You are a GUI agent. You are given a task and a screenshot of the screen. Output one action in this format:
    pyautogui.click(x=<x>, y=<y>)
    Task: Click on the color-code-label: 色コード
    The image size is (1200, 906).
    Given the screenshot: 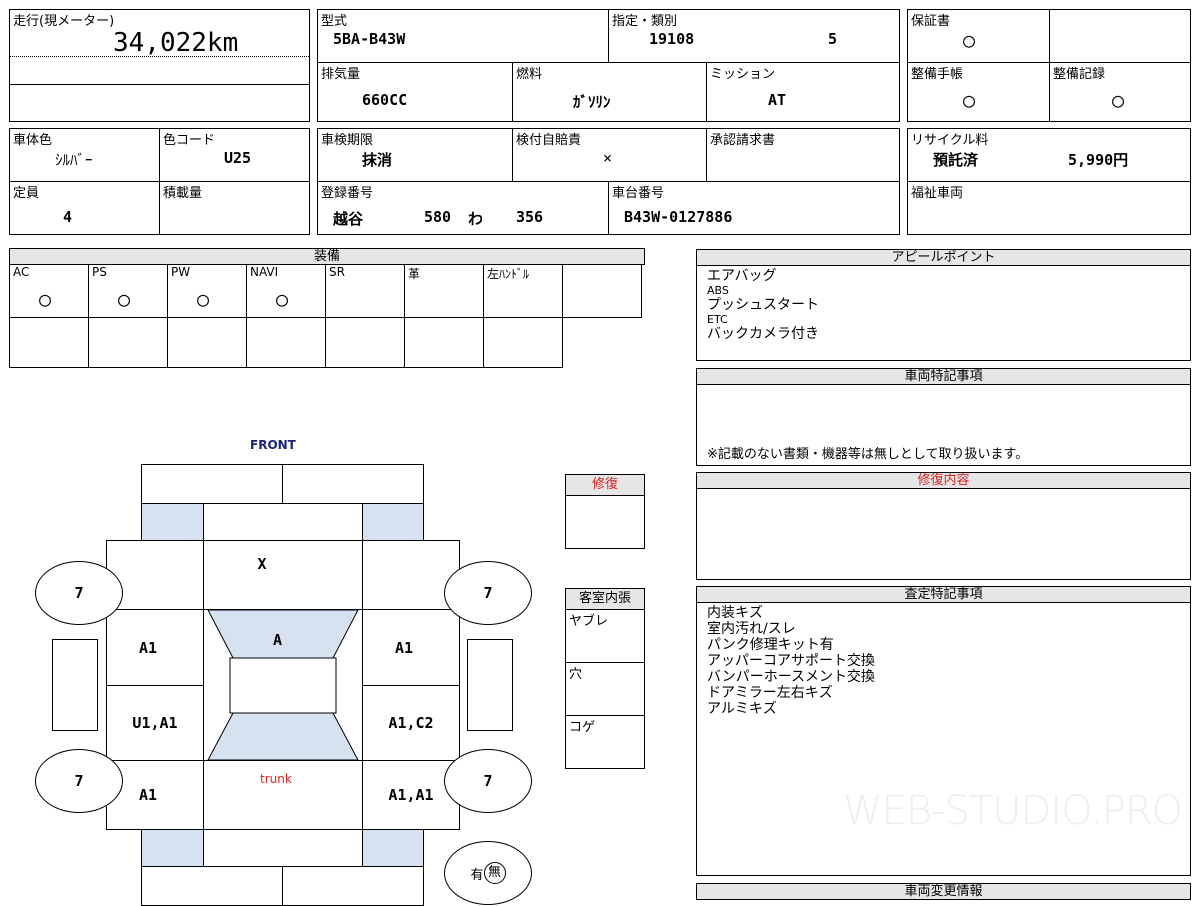 What is the action you would take?
    pyautogui.click(x=189, y=140)
    